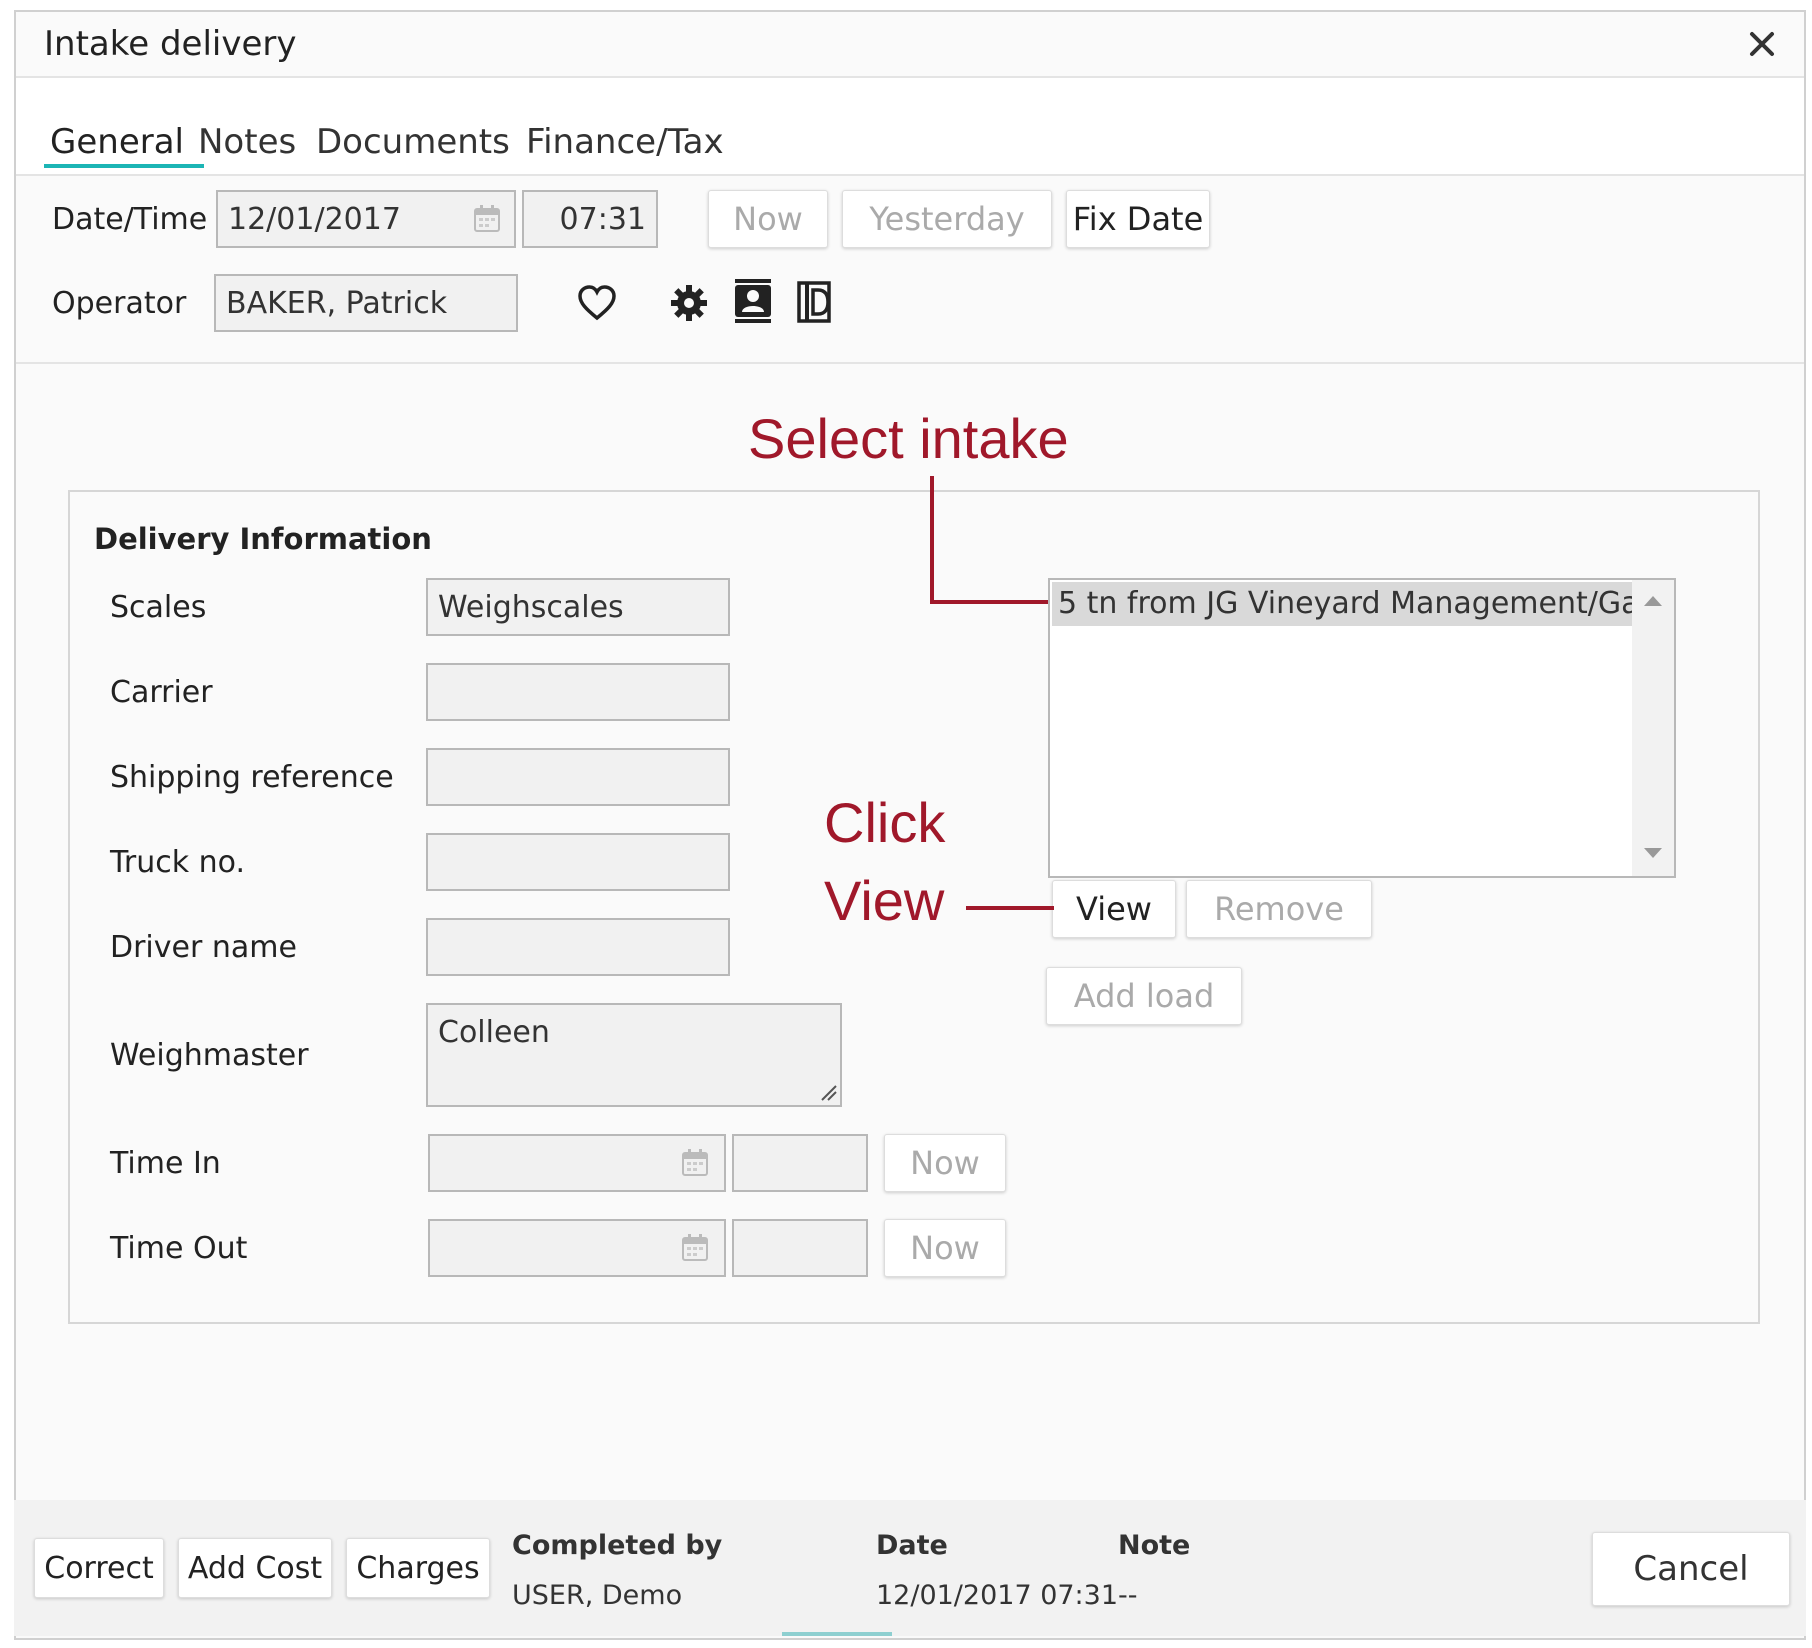  I want to click on annotation-view: View, so click(884, 900).